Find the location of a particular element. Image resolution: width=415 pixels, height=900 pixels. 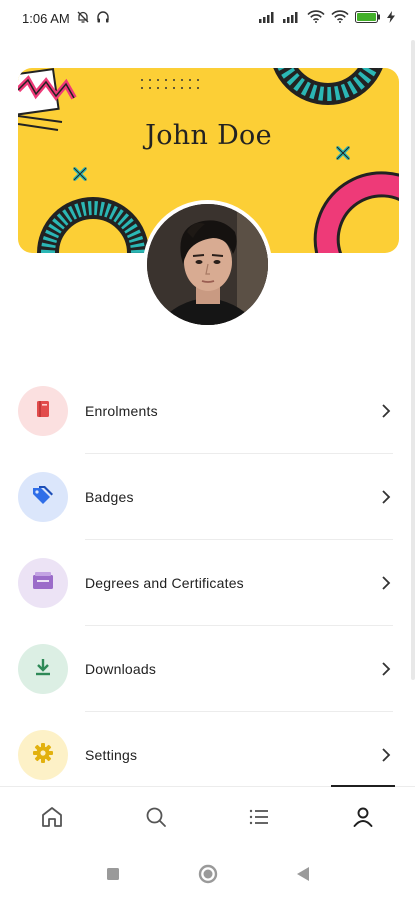

menu-label-downloads: Downloads is located at coordinates (121, 669).